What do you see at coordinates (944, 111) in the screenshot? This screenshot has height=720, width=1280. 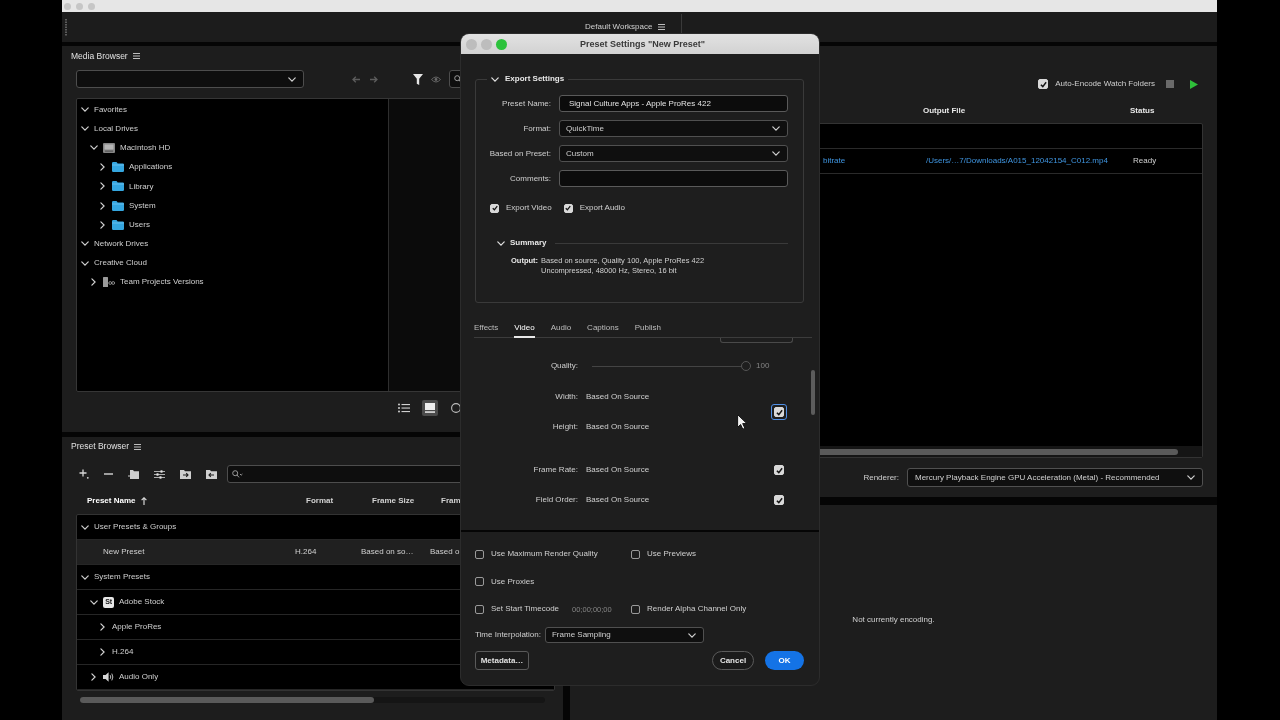 I see `column-header: Output File` at bounding box center [944, 111].